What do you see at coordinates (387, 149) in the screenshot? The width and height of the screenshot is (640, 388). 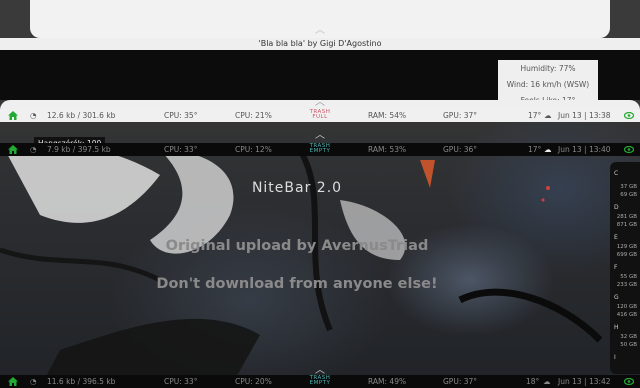 I see `ram-usage: RAM: 53%` at bounding box center [387, 149].